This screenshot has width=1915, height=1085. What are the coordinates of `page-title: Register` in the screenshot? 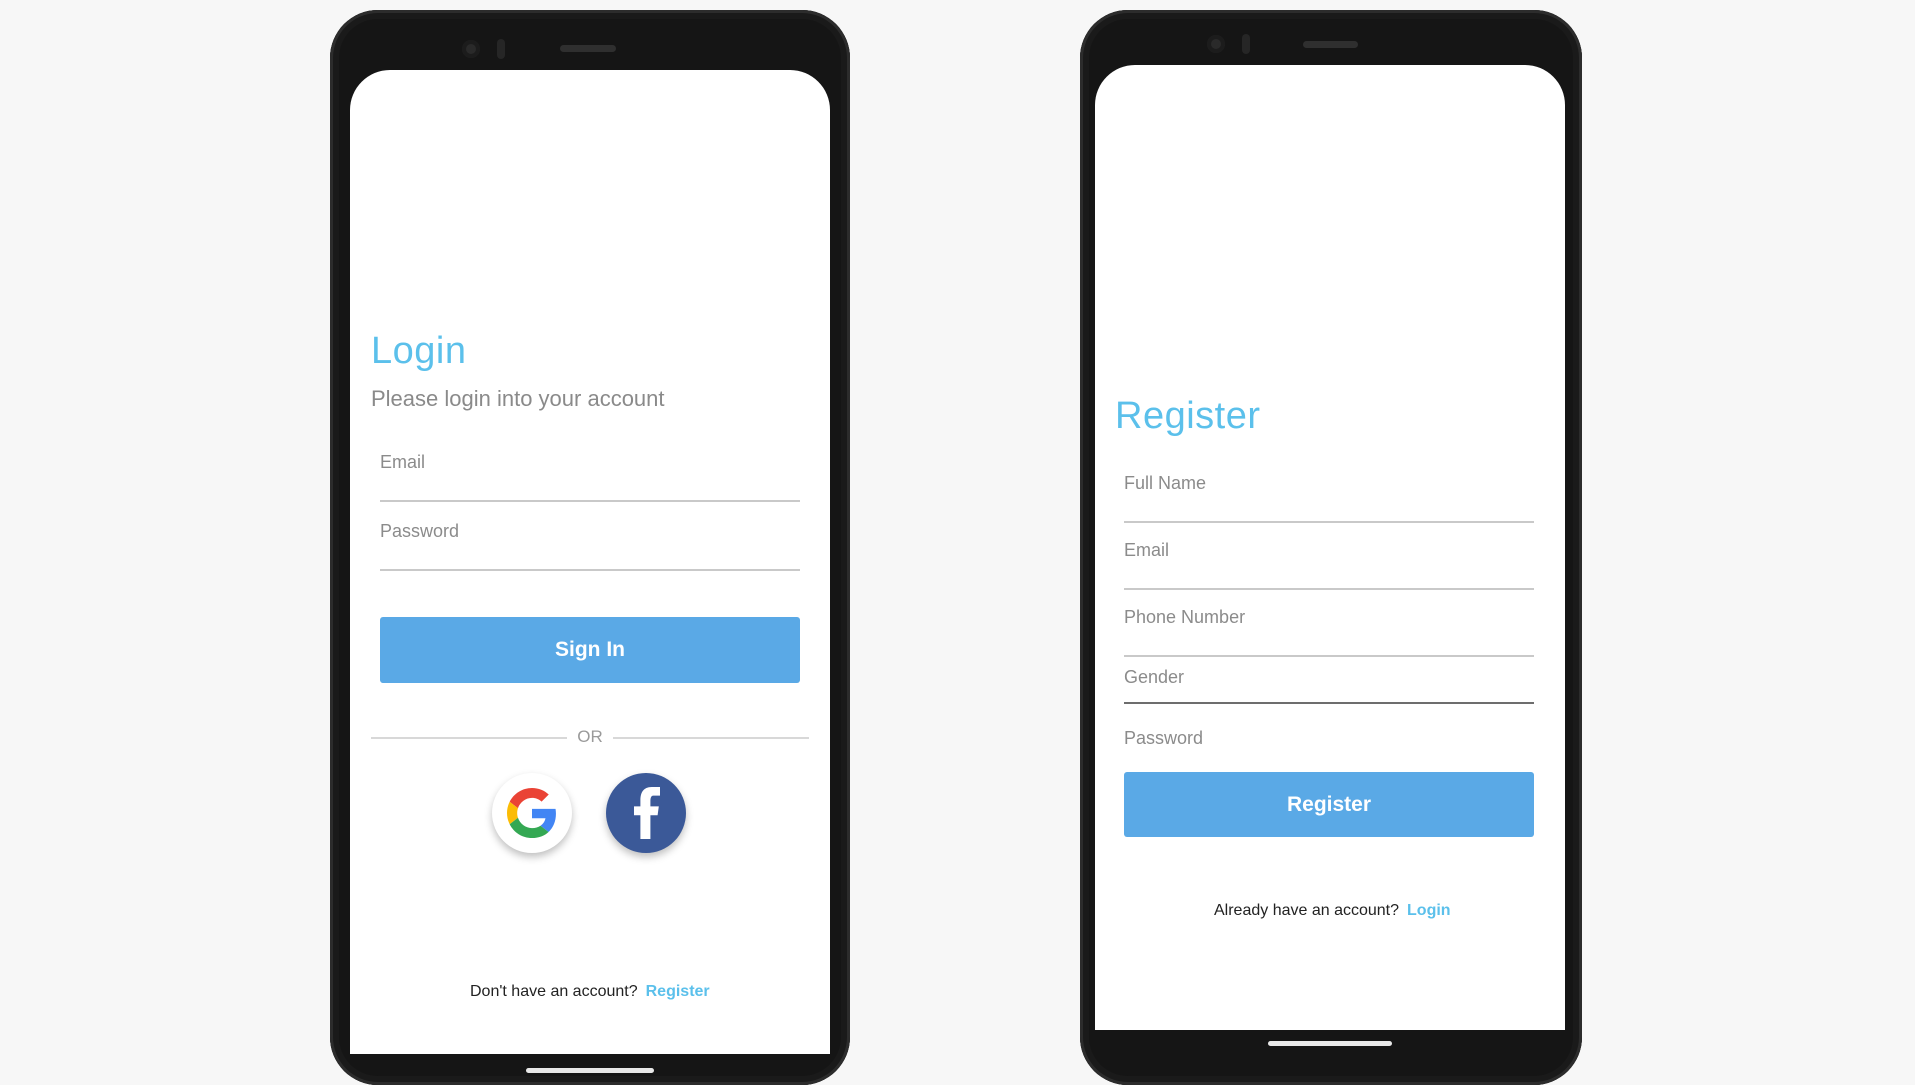 It's located at (1188, 416).